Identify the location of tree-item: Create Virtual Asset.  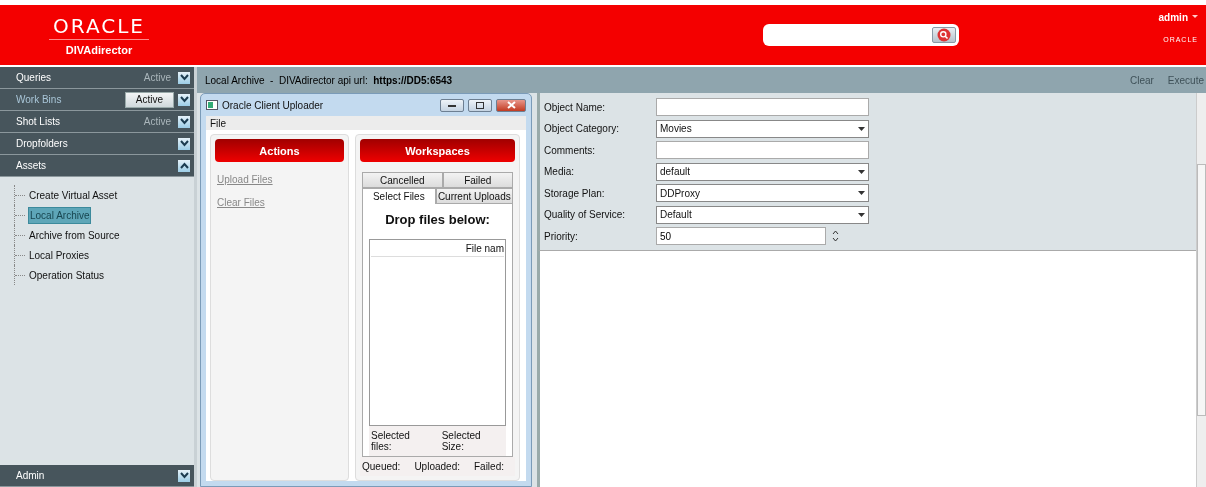
(73, 195).